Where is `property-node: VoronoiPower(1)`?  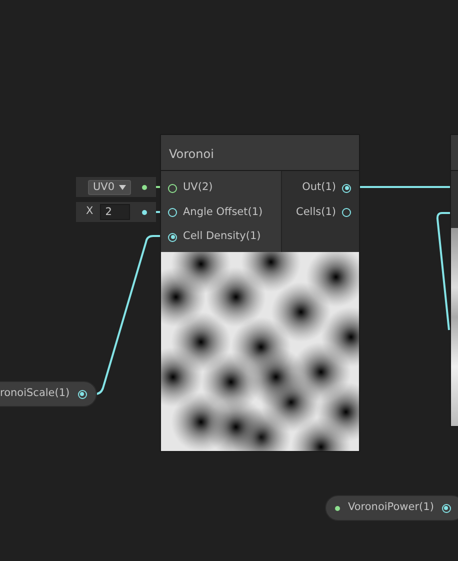 property-node: VoronoiPower(1) is located at coordinates (391, 508).